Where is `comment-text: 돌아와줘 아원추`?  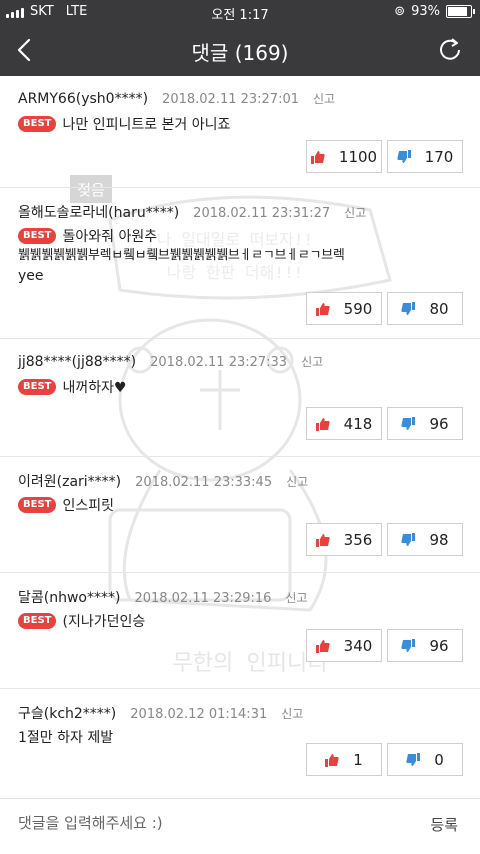 comment-text: 돌아와줘 아원추 is located at coordinates (110, 237).